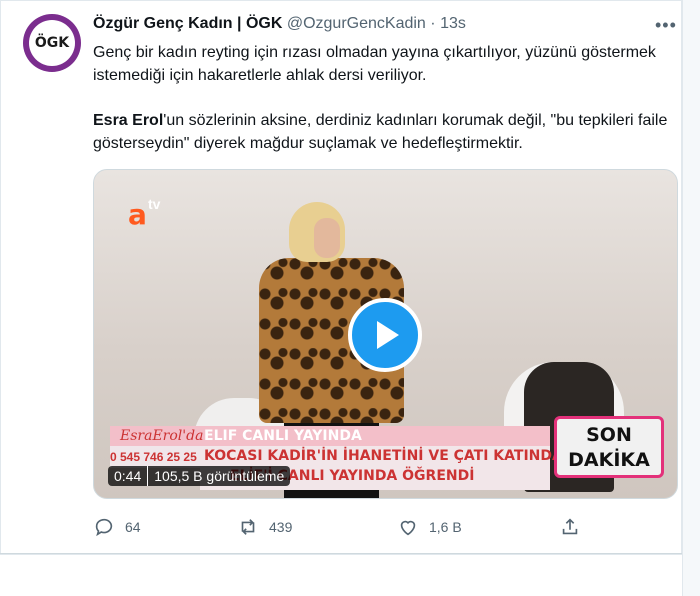 This screenshot has height=596, width=700. I want to click on share-icon, so click(570, 526).